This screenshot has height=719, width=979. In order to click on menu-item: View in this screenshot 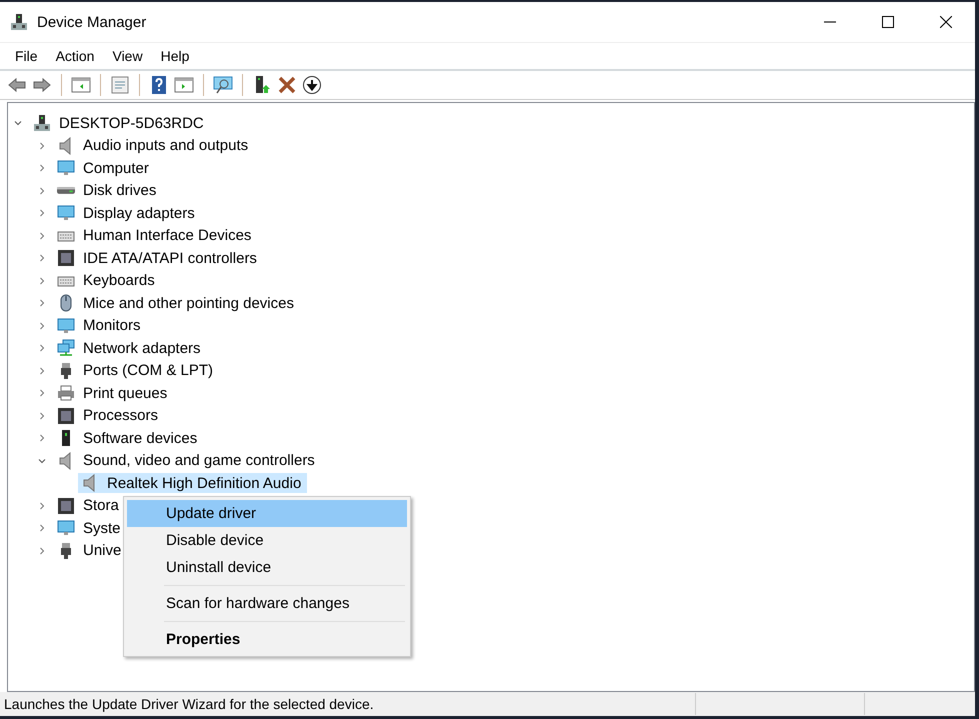, I will do `click(127, 56)`.